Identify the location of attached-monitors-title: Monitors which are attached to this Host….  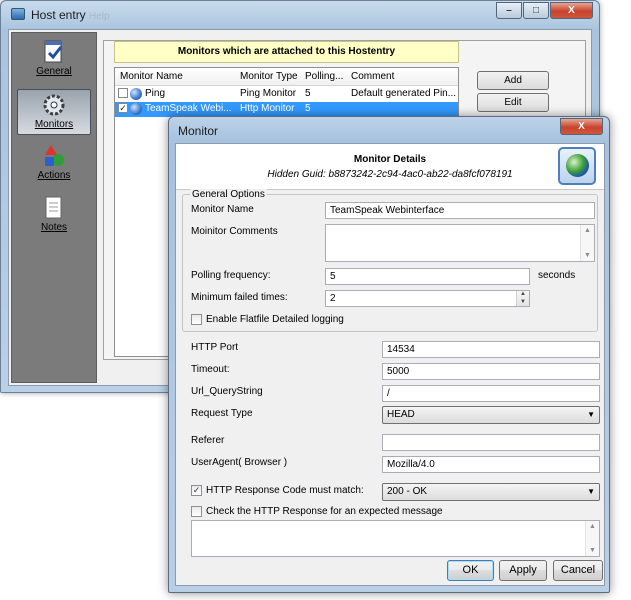
(286, 52).